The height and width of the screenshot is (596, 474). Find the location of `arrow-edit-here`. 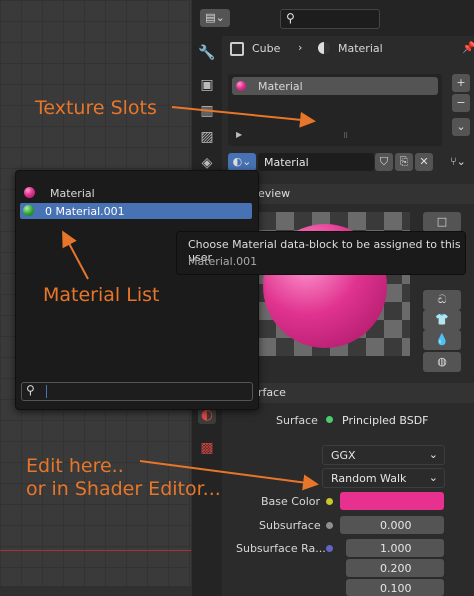

arrow-edit-here is located at coordinates (229, 475).